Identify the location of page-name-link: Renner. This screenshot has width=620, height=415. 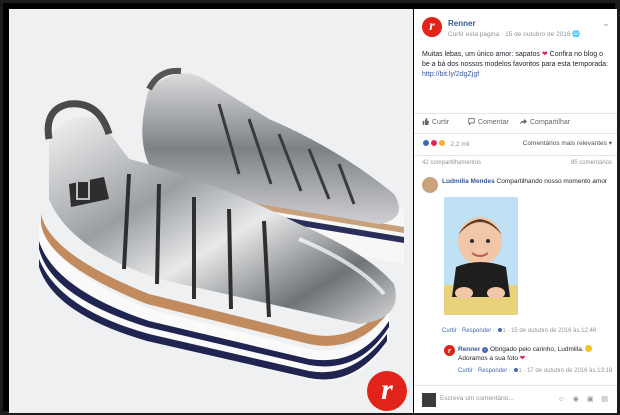
(462, 23).